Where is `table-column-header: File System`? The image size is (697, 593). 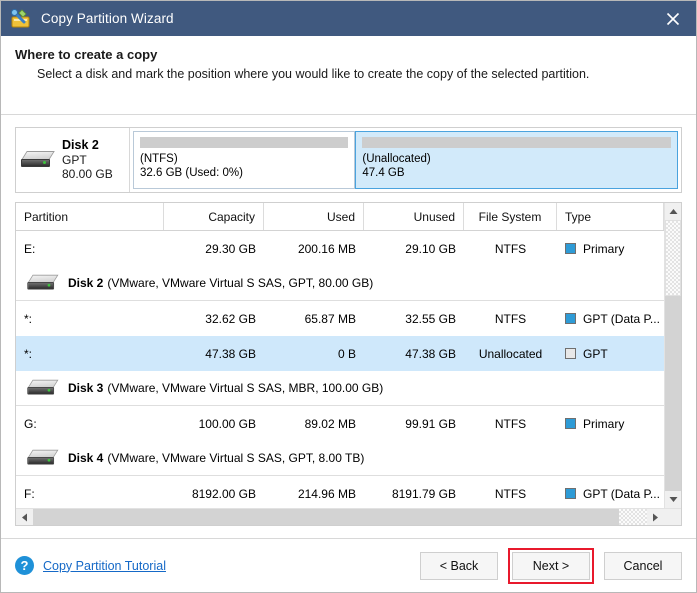
table-column-header: File System is located at coordinates (510, 216).